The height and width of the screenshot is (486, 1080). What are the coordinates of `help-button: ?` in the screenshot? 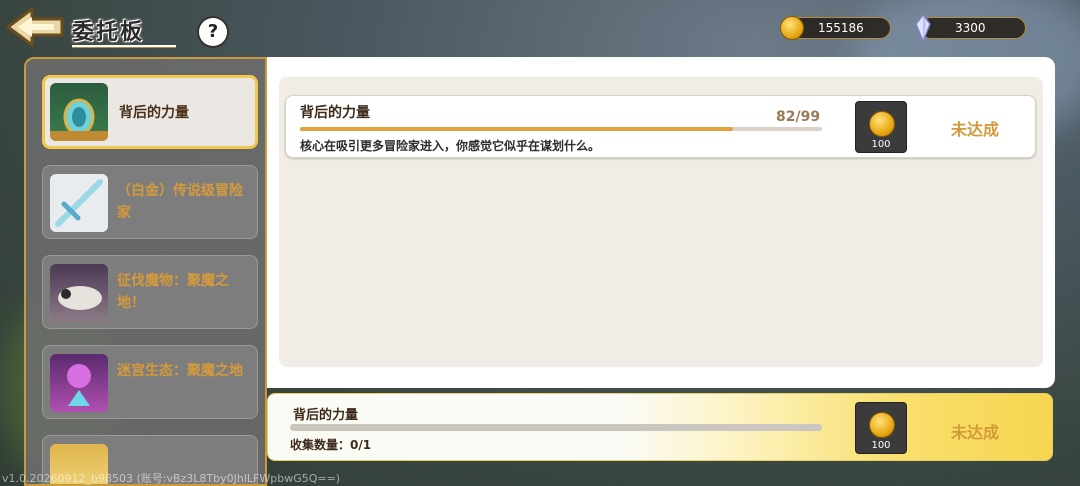 It's located at (213, 32).